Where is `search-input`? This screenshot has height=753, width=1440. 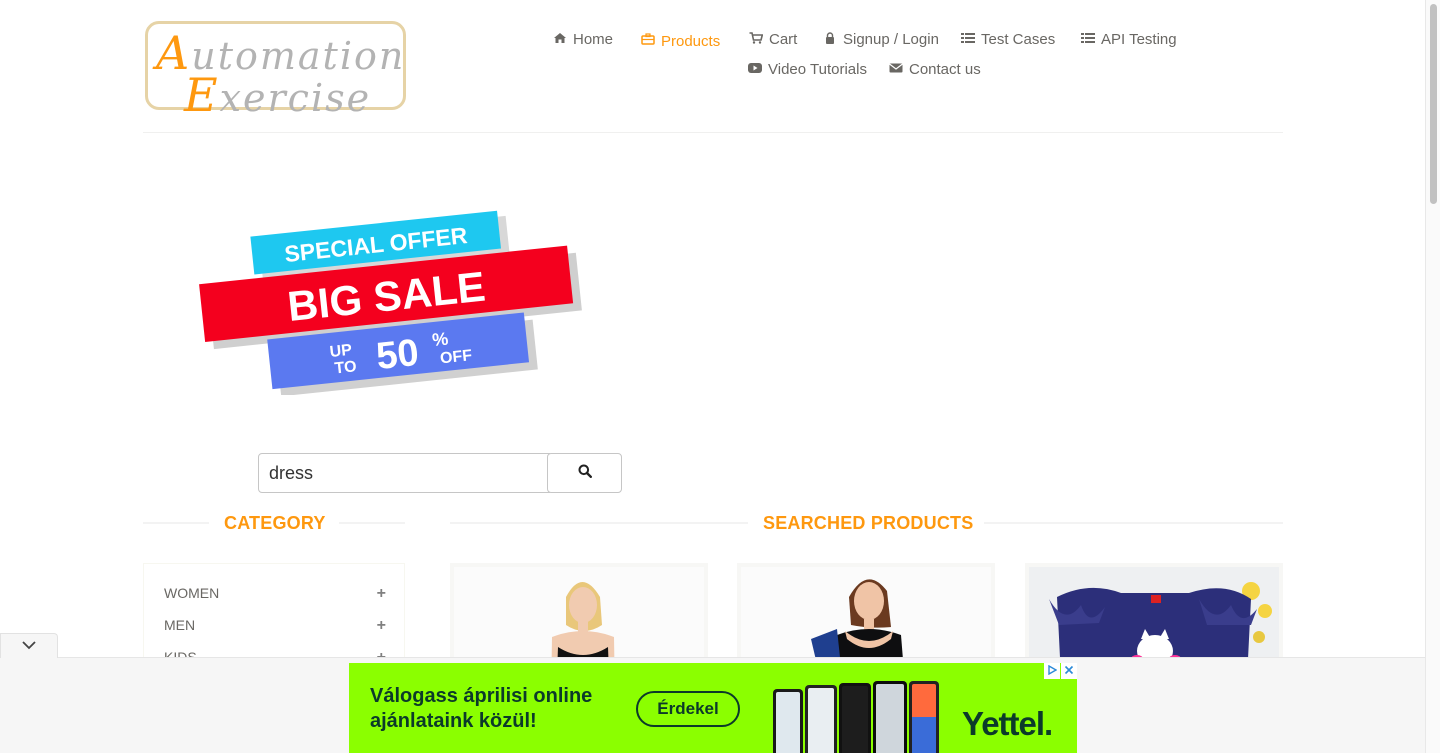 search-input is located at coordinates (404, 473).